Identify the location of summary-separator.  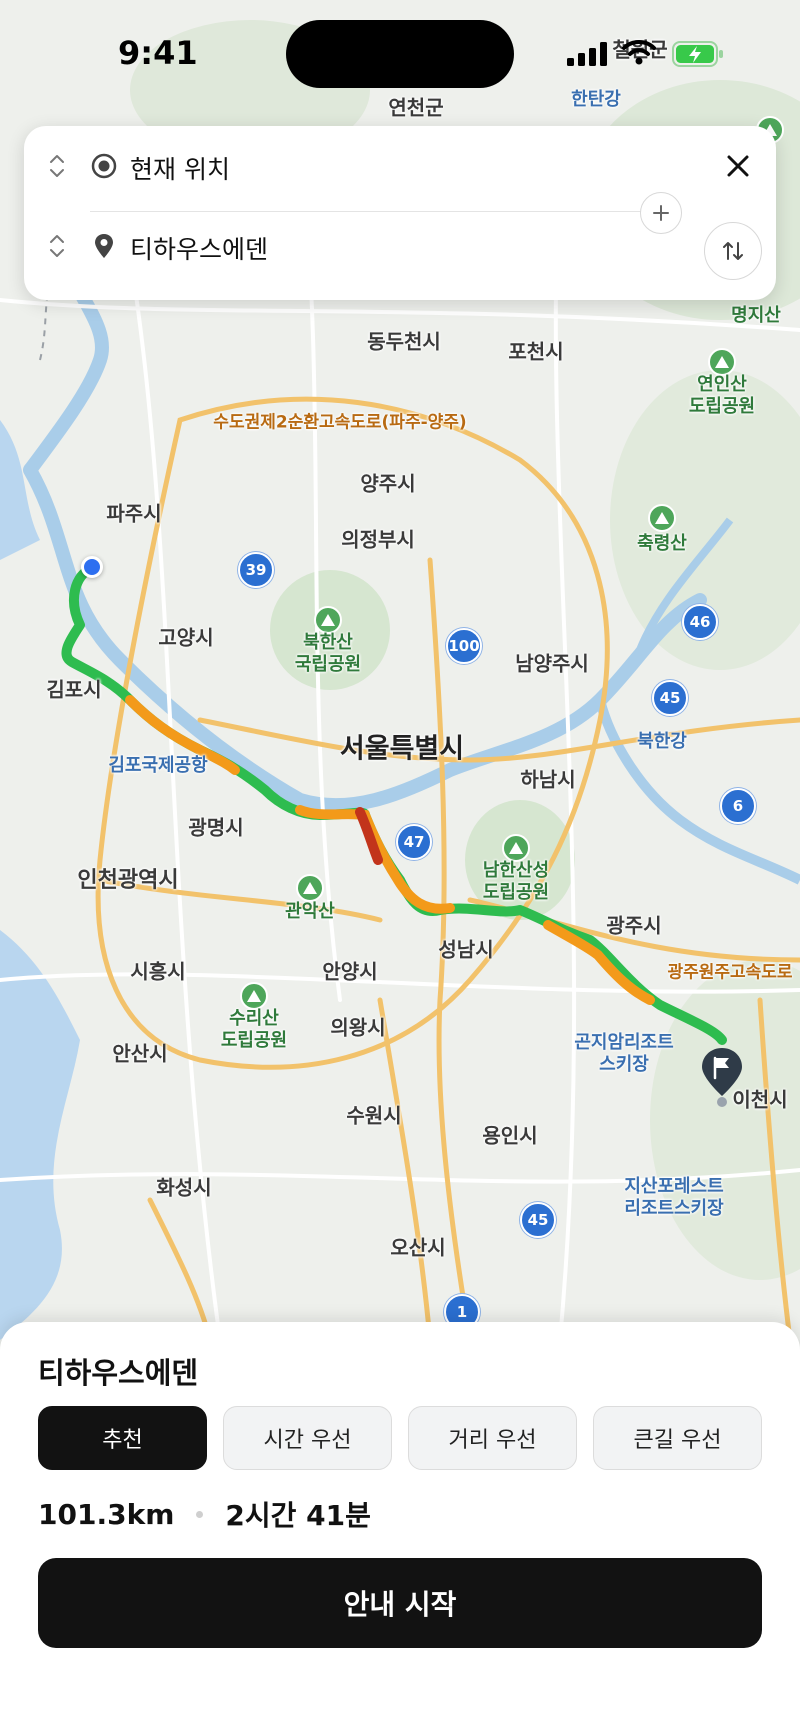
(200, 1514).